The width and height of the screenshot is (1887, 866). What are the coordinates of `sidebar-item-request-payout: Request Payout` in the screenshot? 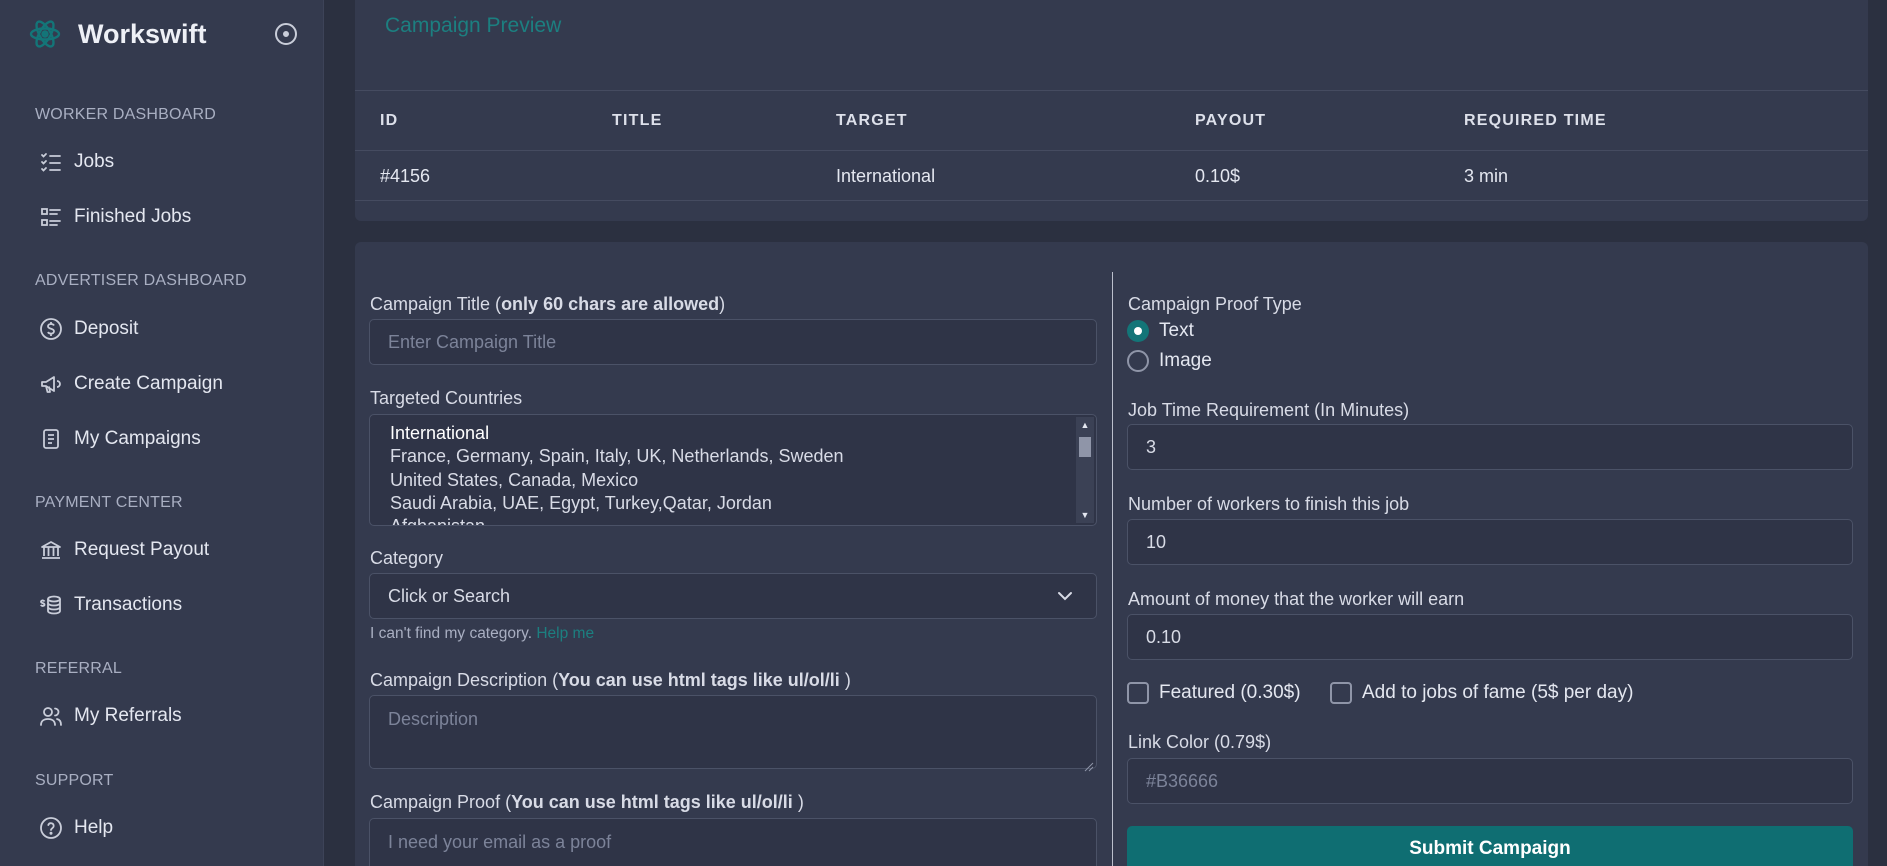 It's located at (123, 550).